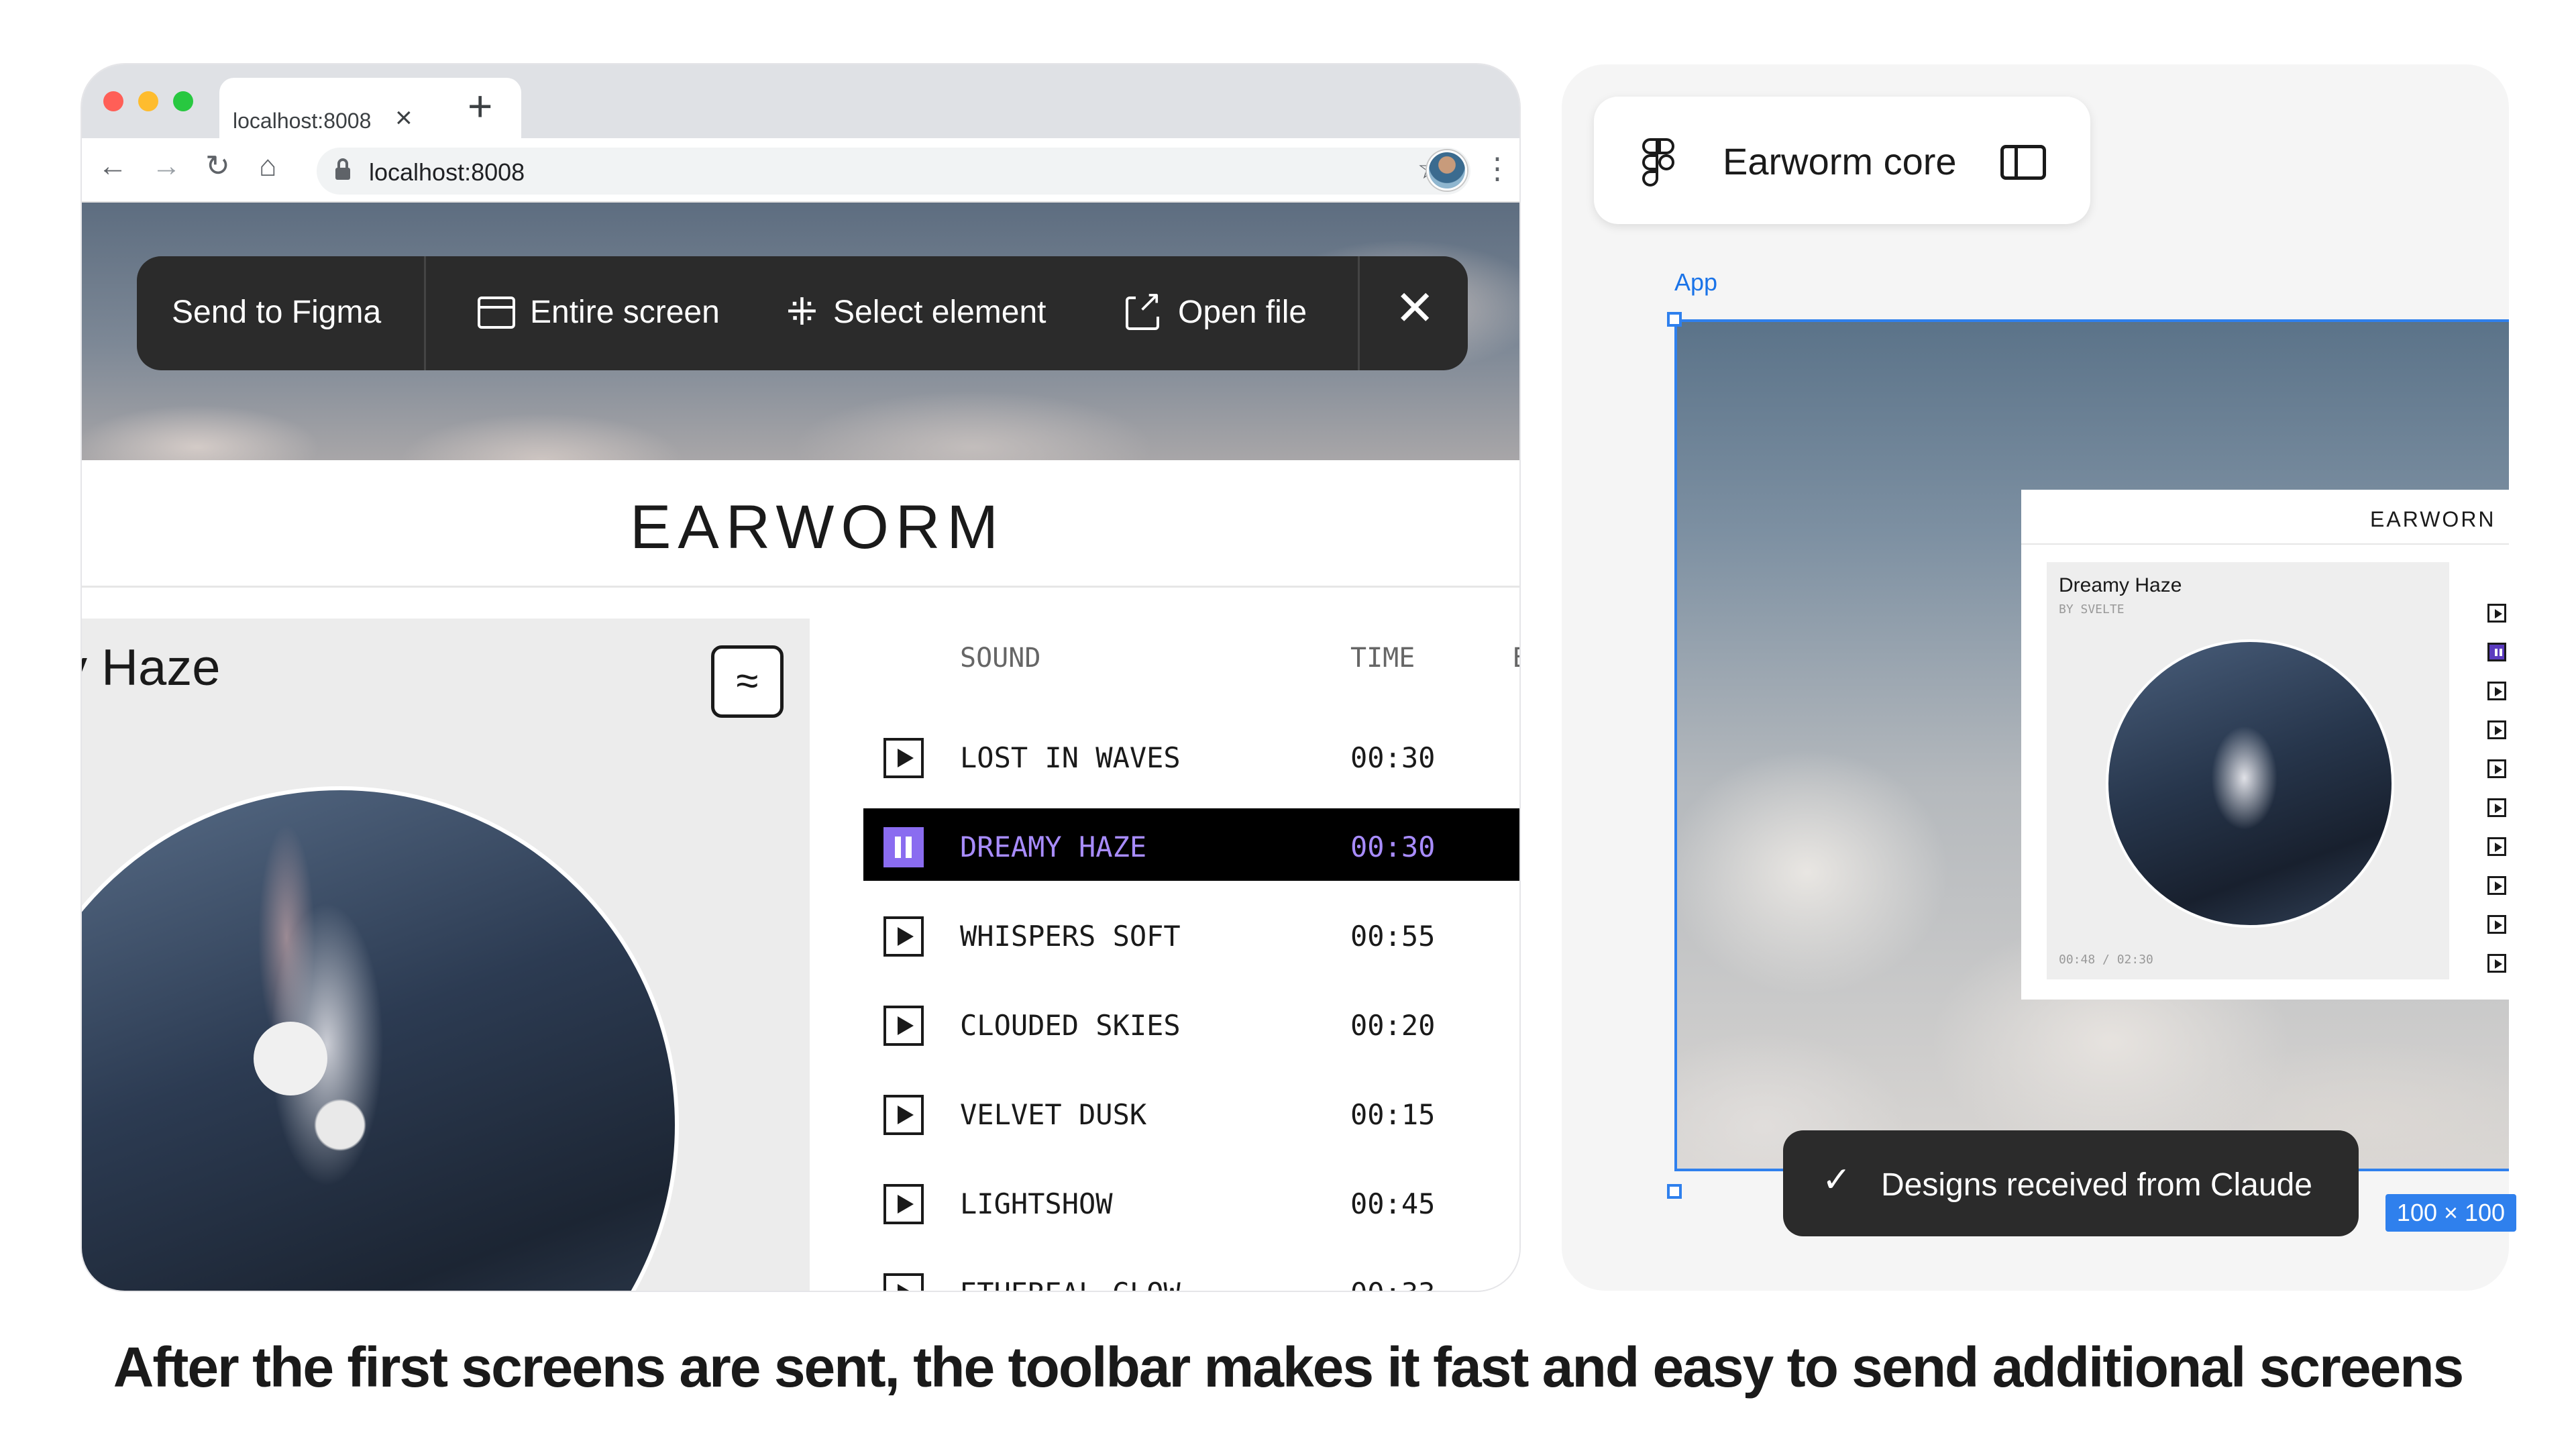 The image size is (2576, 1449). I want to click on track-name: ETHEREAL GLOW, so click(1070, 1284).